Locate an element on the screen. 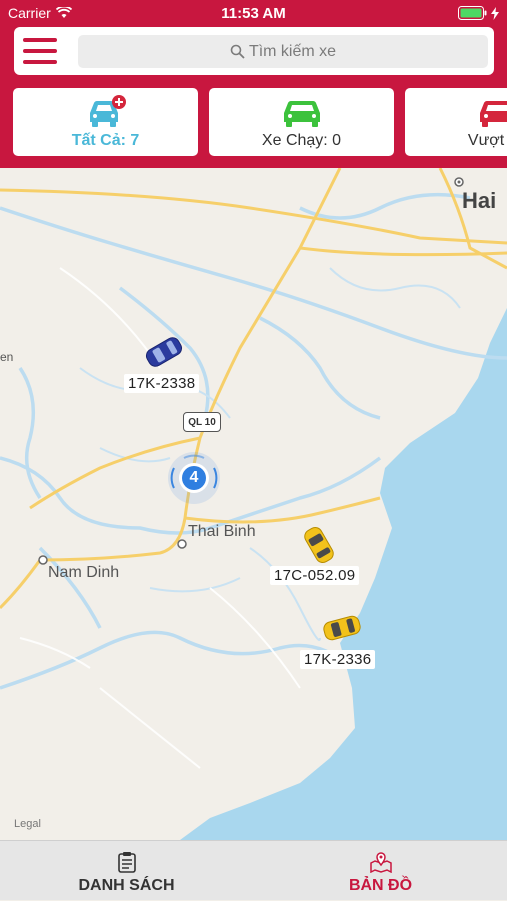 This screenshot has width=507, height=901. vehicle-plate: 17K-2338 is located at coordinates (161, 383).